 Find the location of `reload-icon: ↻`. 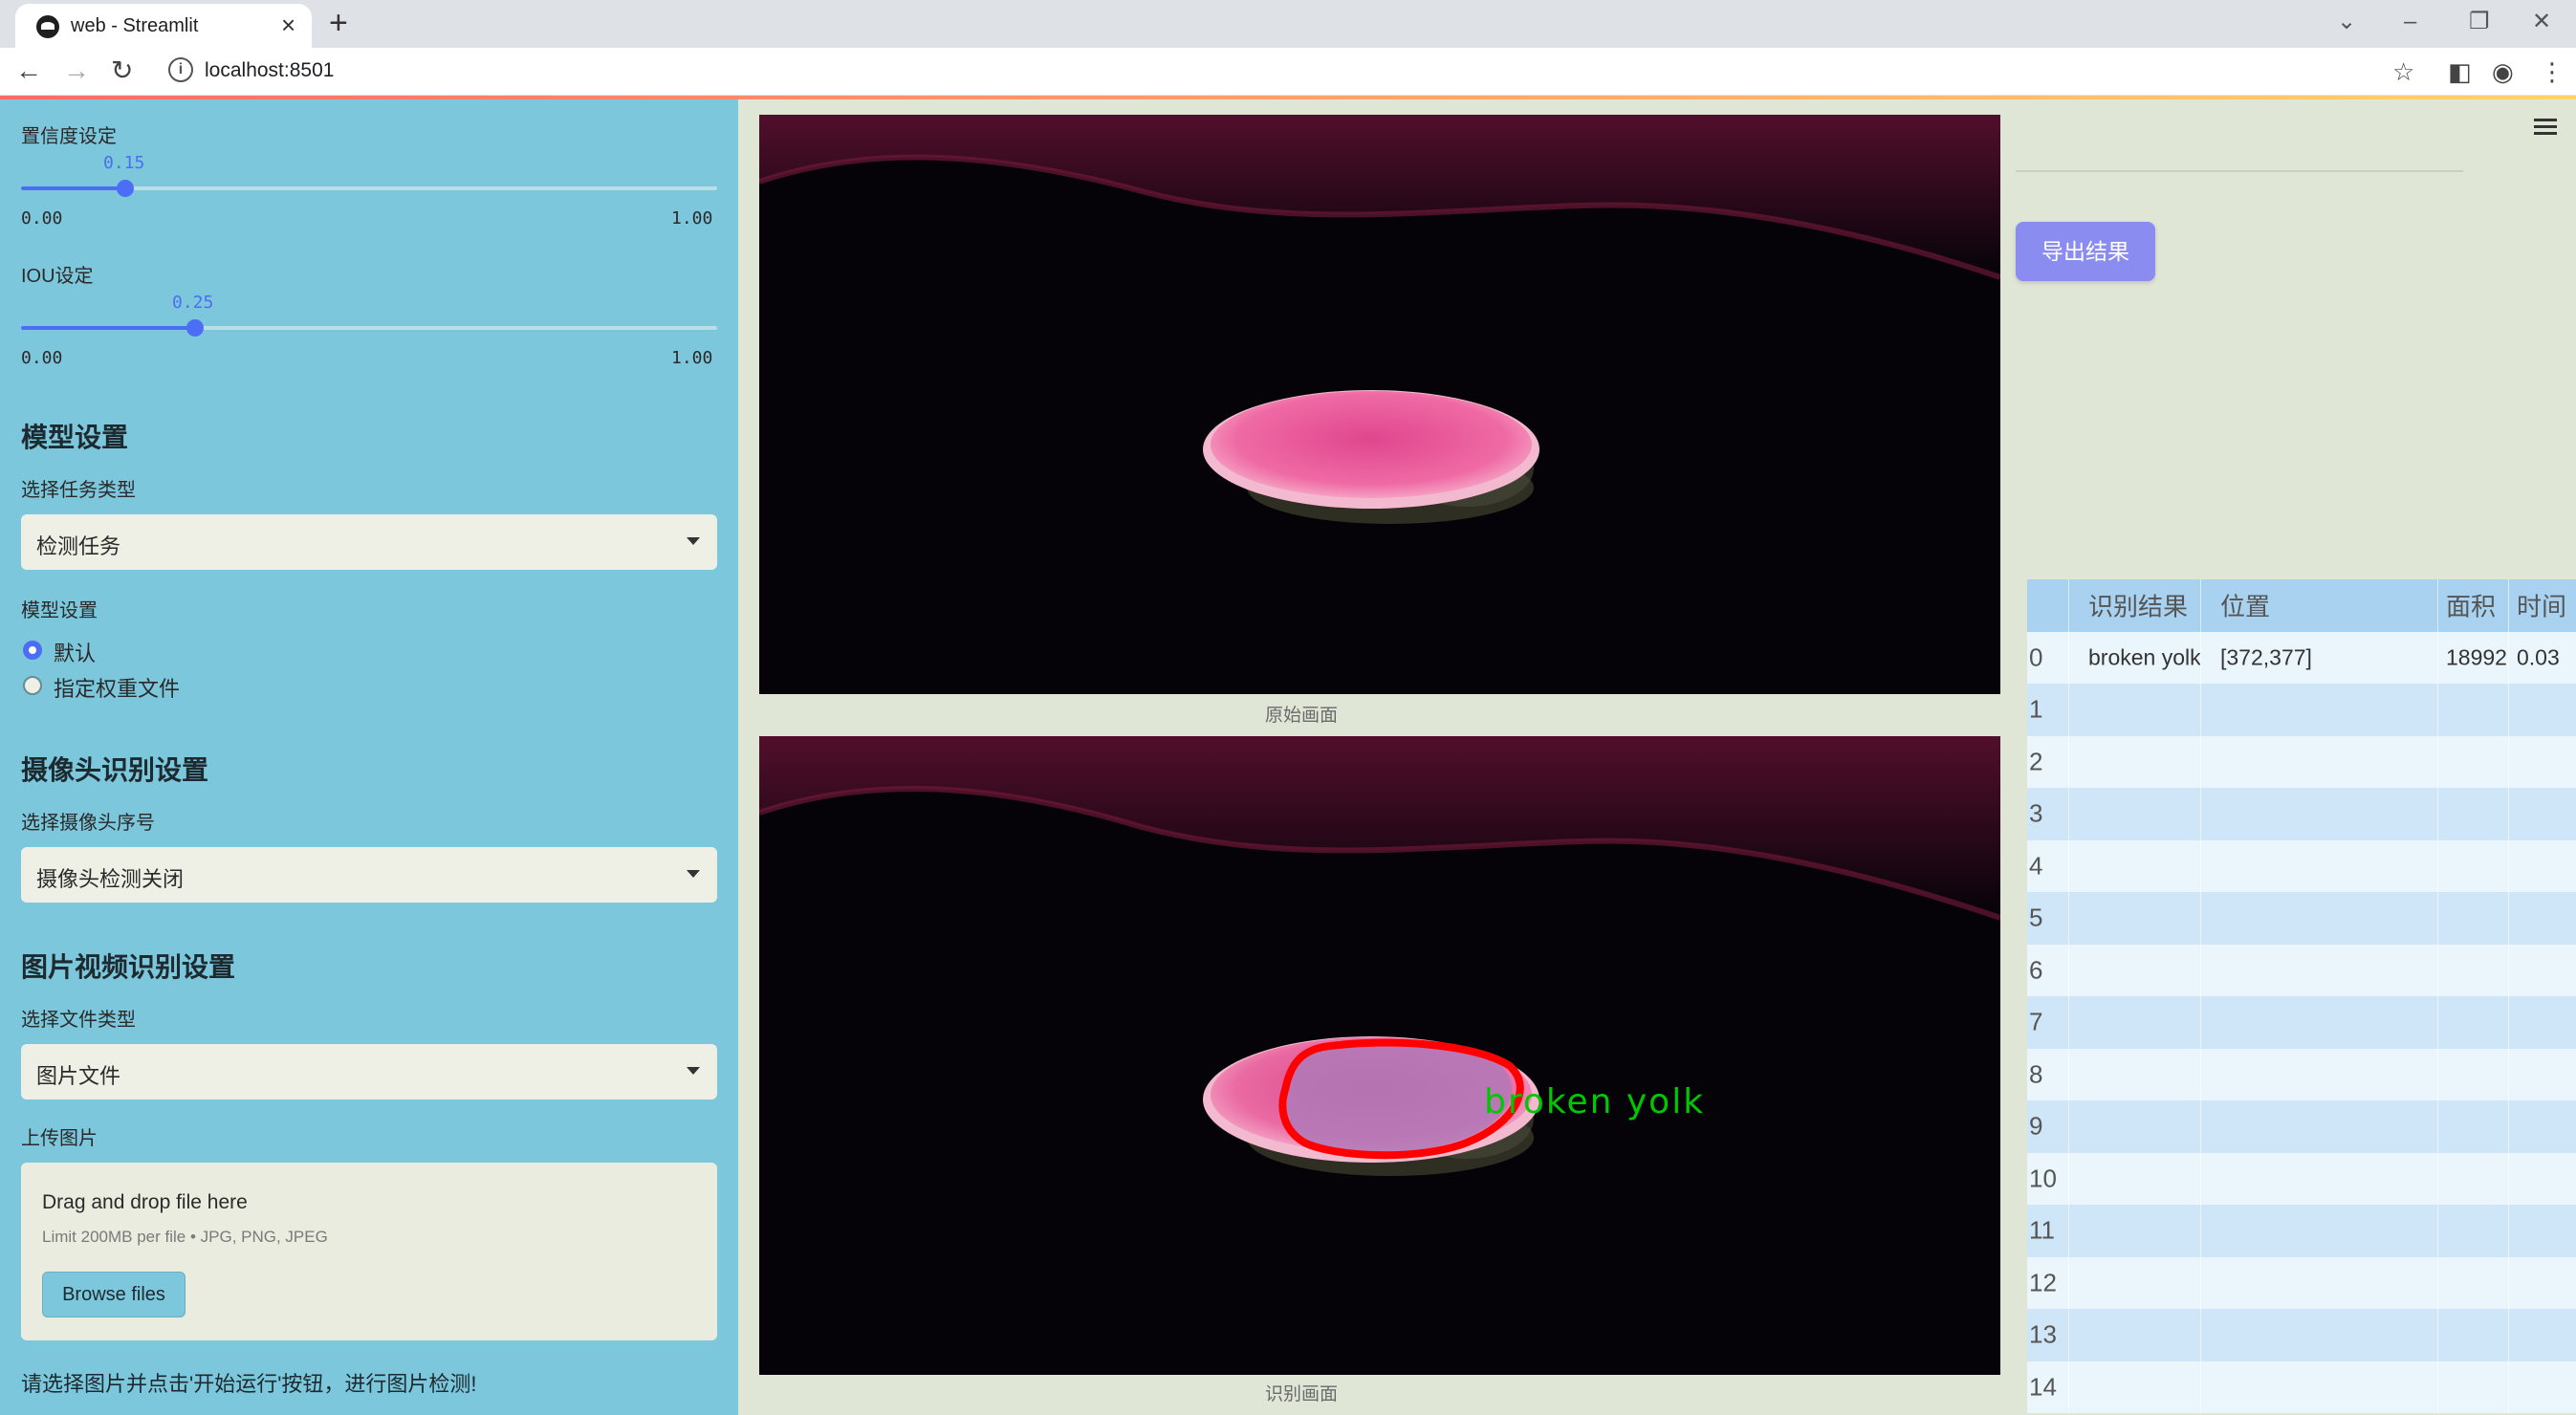

reload-icon: ↻ is located at coordinates (122, 71).